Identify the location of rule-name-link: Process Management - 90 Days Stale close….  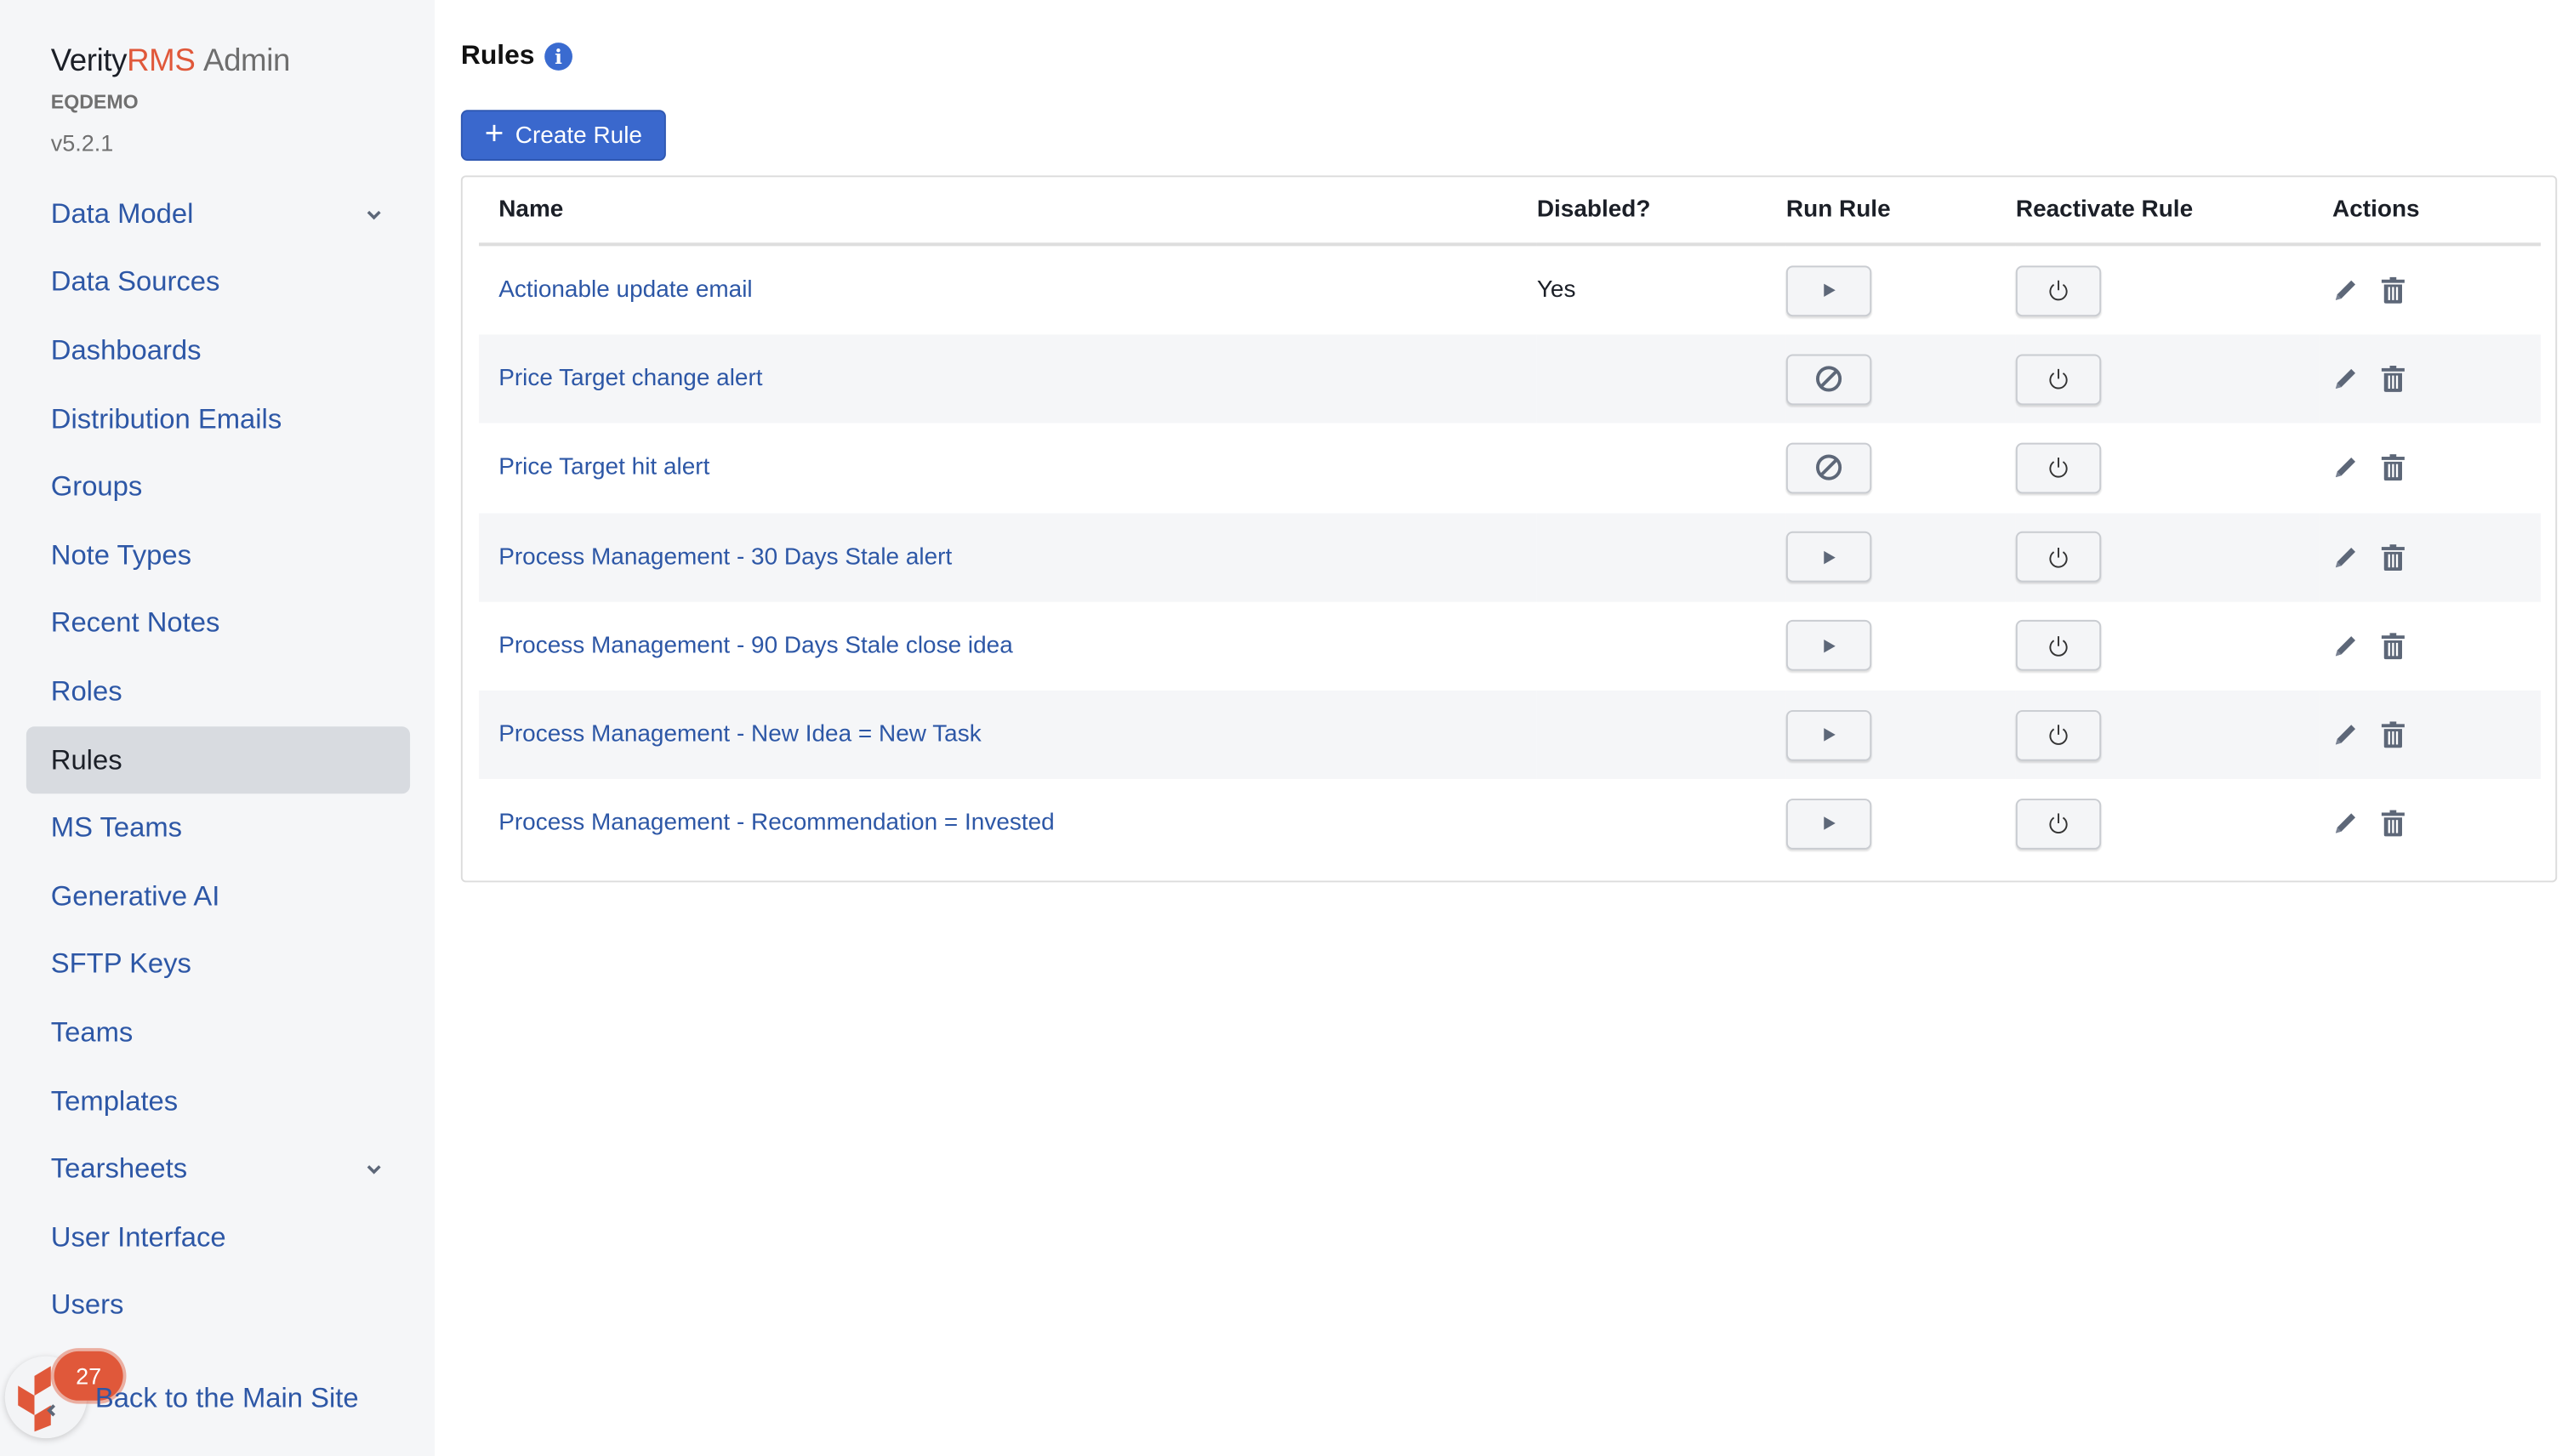
(755, 646).